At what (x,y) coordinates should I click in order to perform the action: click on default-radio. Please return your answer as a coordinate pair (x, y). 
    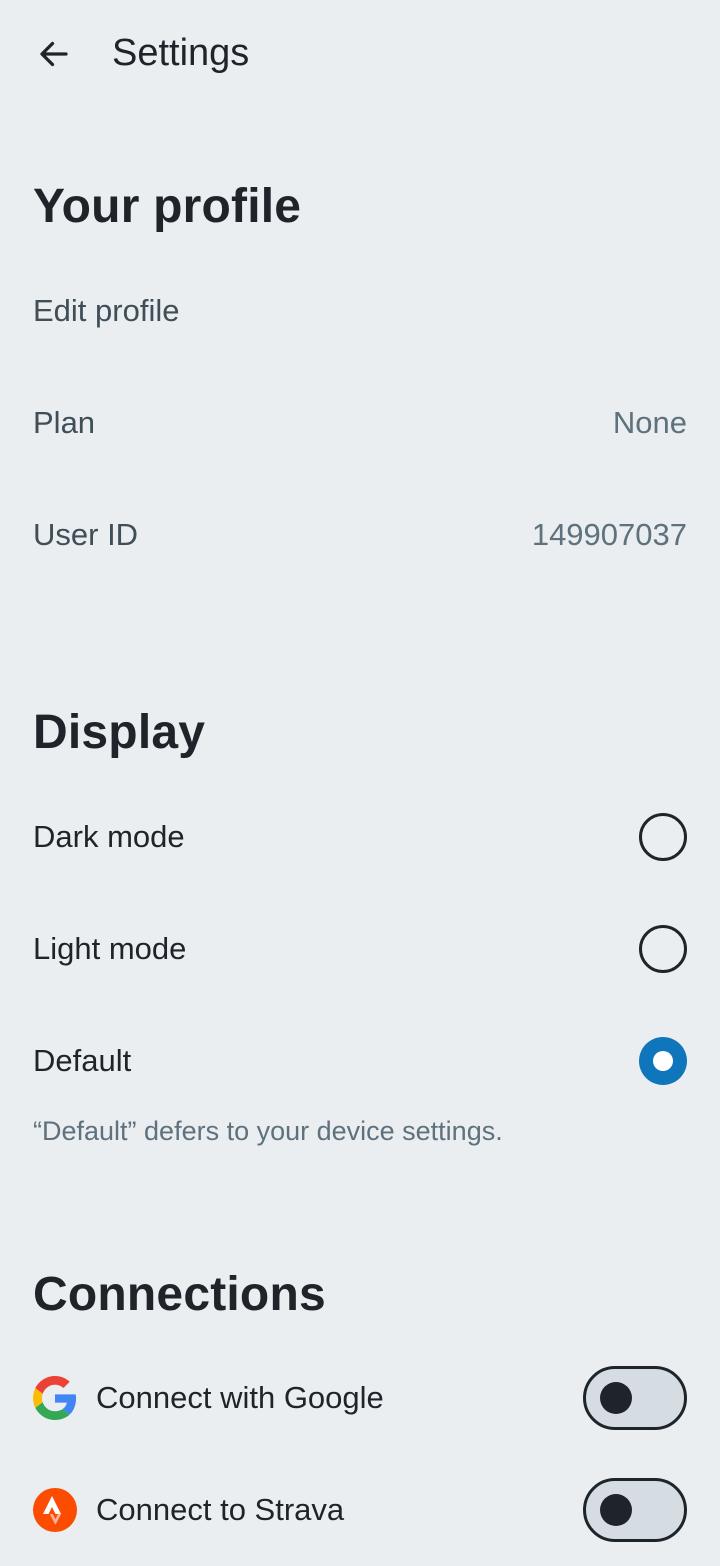
    Looking at the image, I should click on (663, 1061).